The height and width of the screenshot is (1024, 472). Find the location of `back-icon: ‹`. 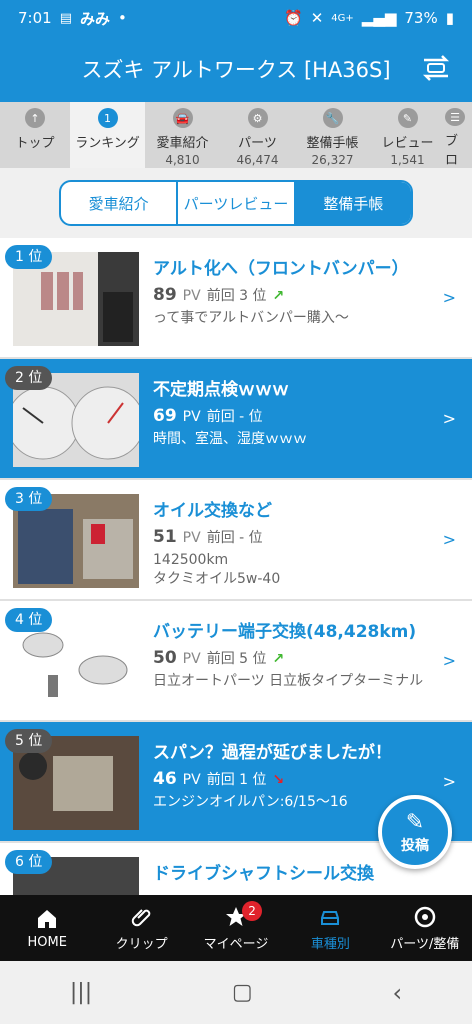

back-icon: ‹ is located at coordinates (398, 993).